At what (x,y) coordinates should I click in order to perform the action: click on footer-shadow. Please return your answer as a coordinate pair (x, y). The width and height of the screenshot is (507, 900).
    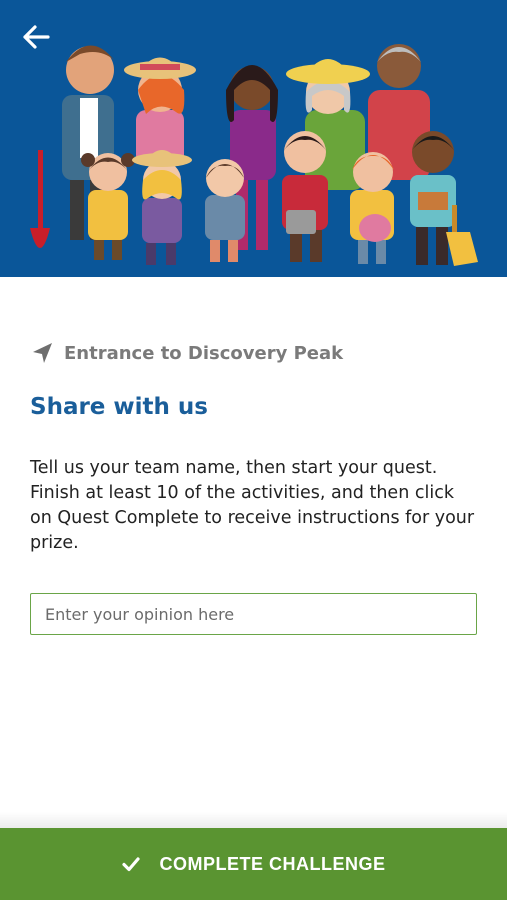
    Looking at the image, I should click on (253, 820).